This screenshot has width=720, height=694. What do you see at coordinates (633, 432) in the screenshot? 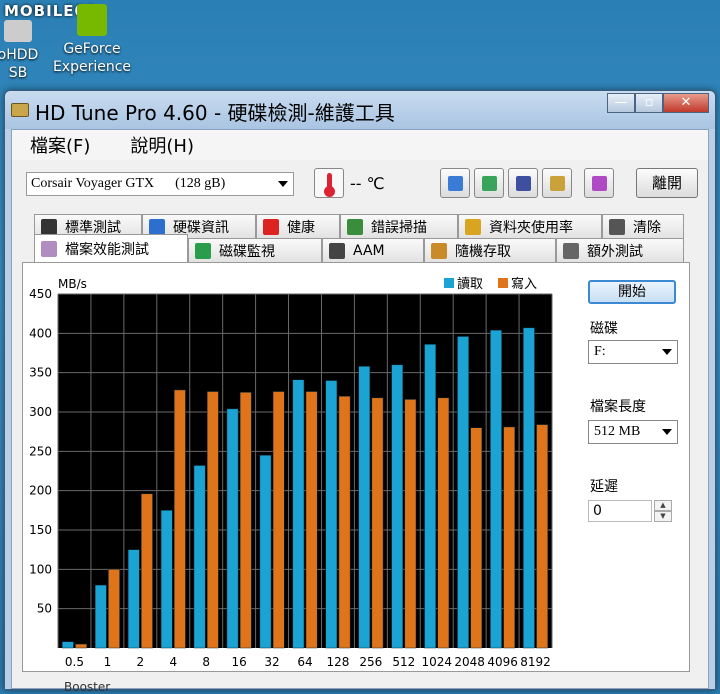
I see `file-length-select: 512 MB` at bounding box center [633, 432].